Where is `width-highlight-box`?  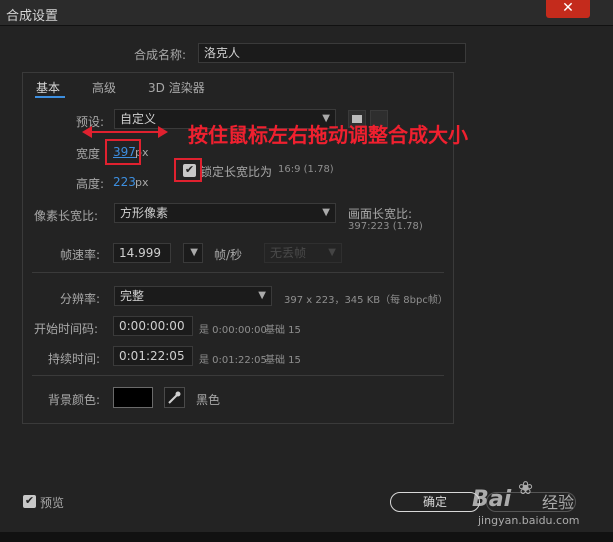 width-highlight-box is located at coordinates (123, 152).